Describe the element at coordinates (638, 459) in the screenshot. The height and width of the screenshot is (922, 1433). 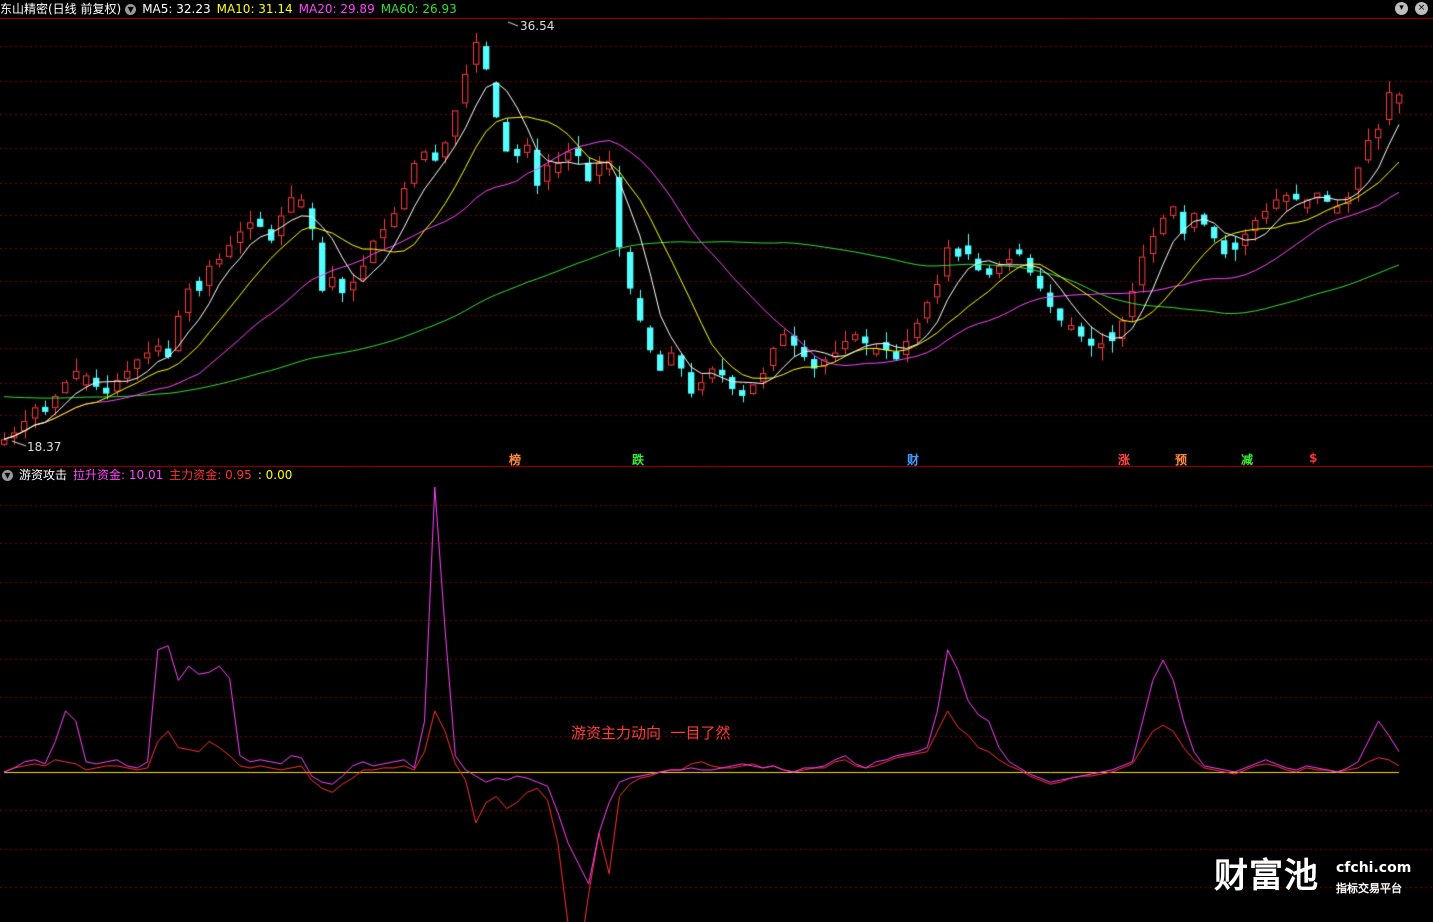
I see `event-marker-die: 跌` at that location.